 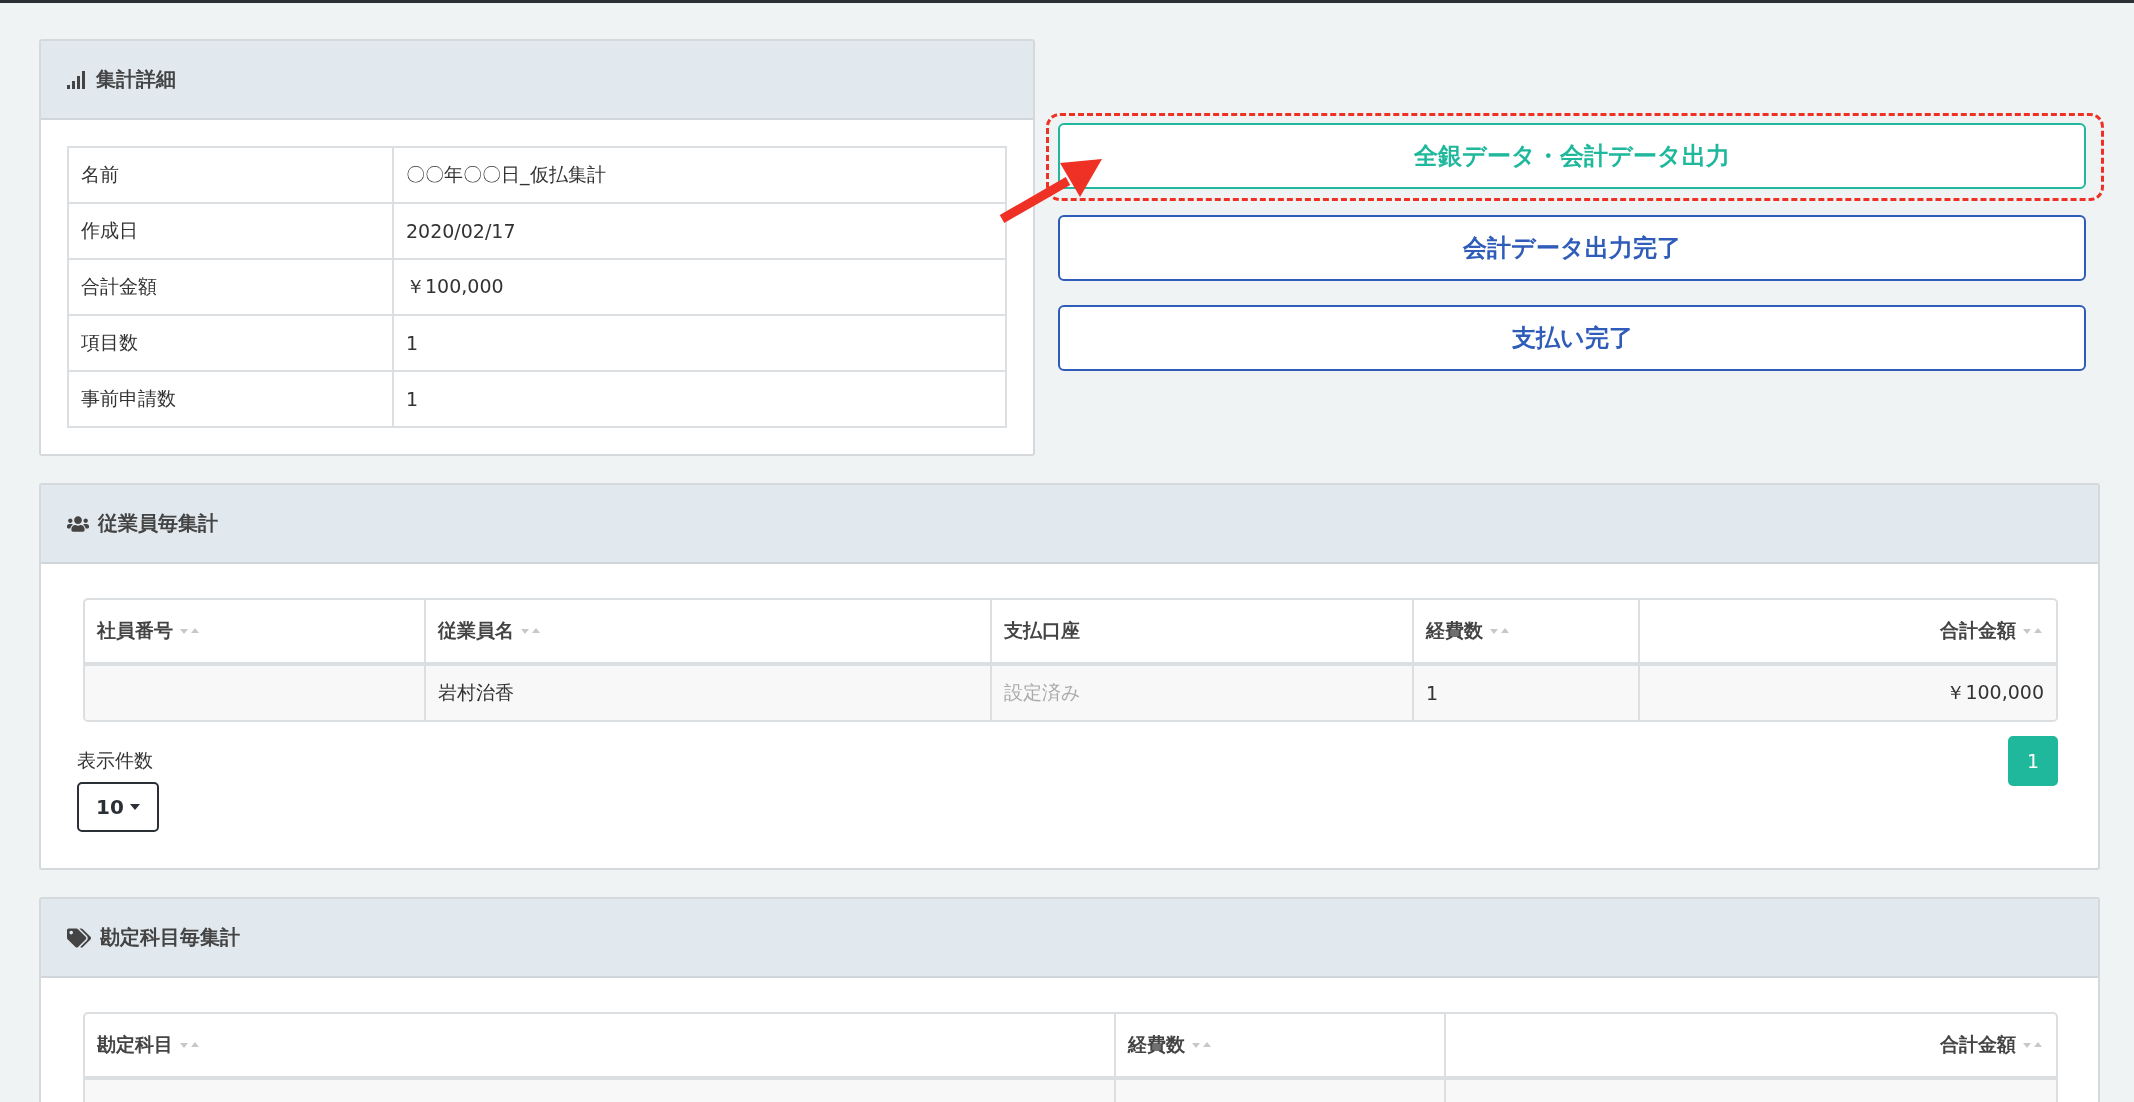 What do you see at coordinates (1847, 692) in the screenshot?
I see `table-cell: ￥100,000` at bounding box center [1847, 692].